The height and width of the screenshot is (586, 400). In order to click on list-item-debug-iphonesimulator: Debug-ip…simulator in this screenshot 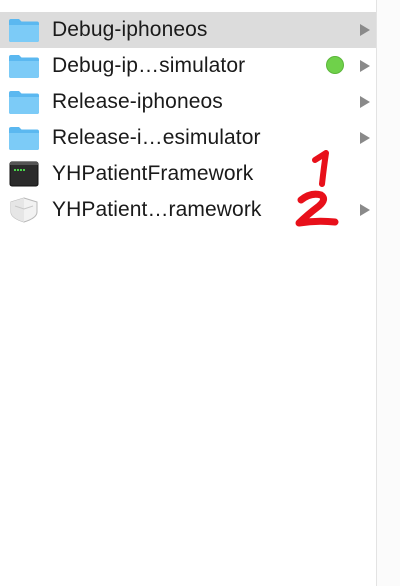, I will do `click(188, 66)`.